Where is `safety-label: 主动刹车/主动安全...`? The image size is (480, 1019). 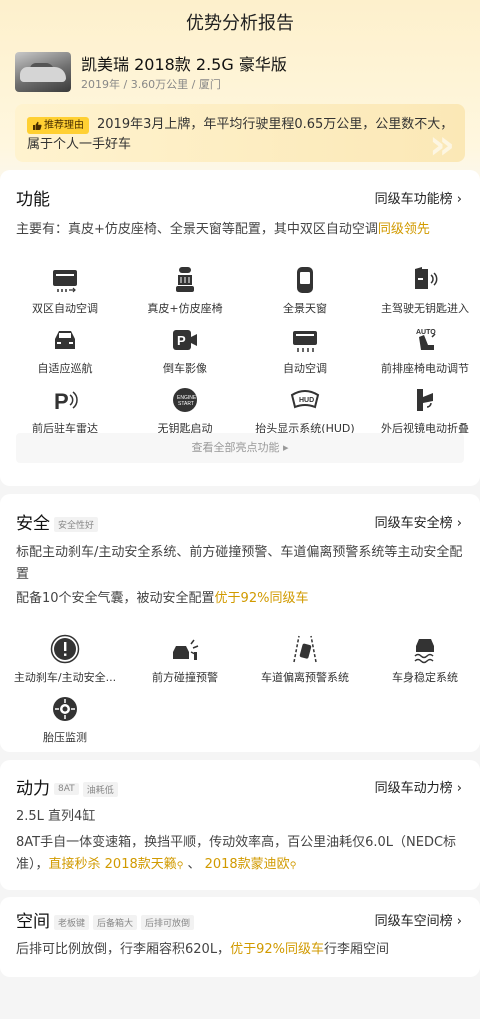
safety-label: 主动刹车/主动安全... is located at coordinates (65, 677).